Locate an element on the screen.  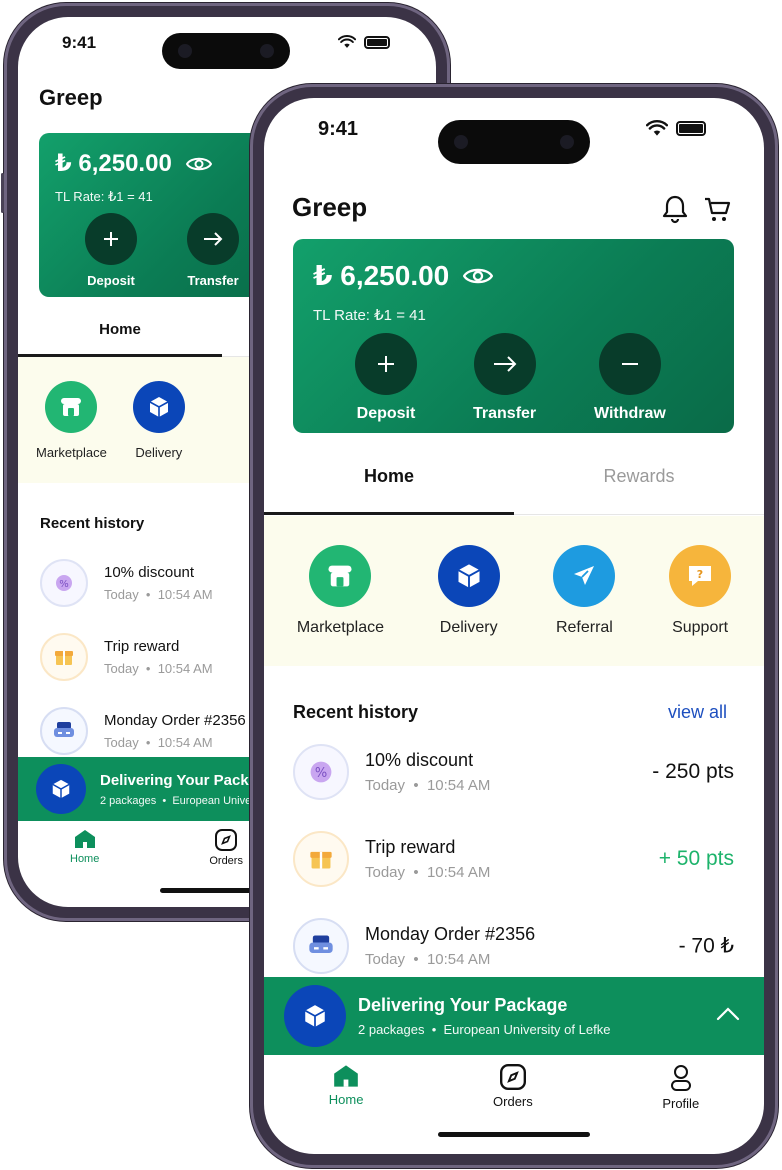
storefront-icon is located at coordinates (340, 576).